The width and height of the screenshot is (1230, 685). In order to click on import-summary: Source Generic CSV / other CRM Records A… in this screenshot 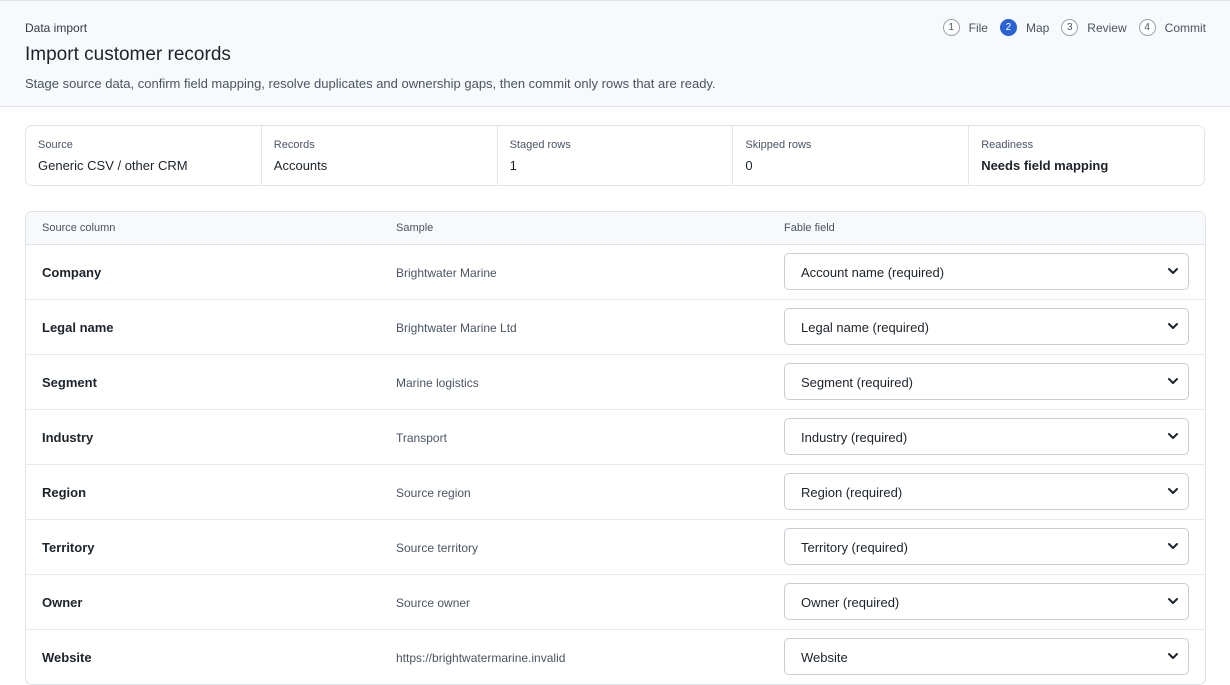, I will do `click(615, 155)`.